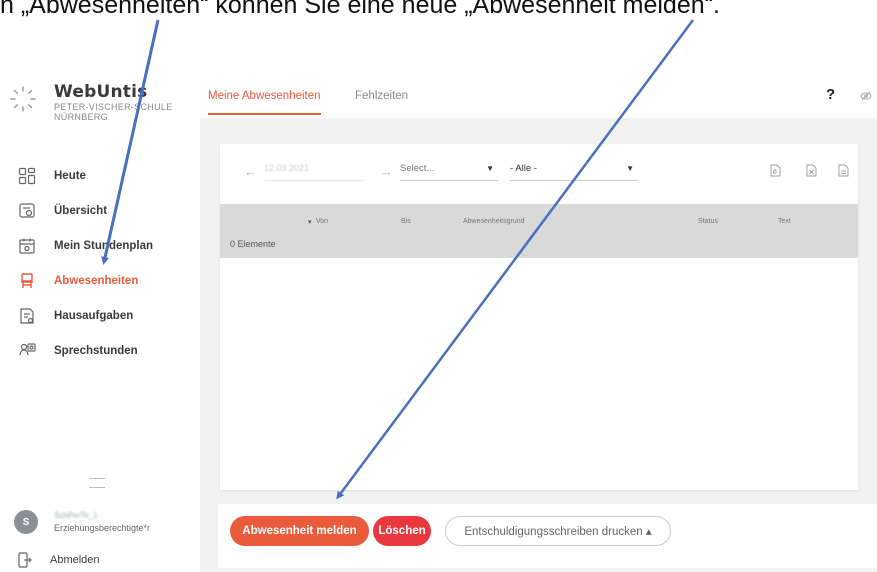  I want to click on sidebar-item-uebersicht: Übersicht, so click(98, 210).